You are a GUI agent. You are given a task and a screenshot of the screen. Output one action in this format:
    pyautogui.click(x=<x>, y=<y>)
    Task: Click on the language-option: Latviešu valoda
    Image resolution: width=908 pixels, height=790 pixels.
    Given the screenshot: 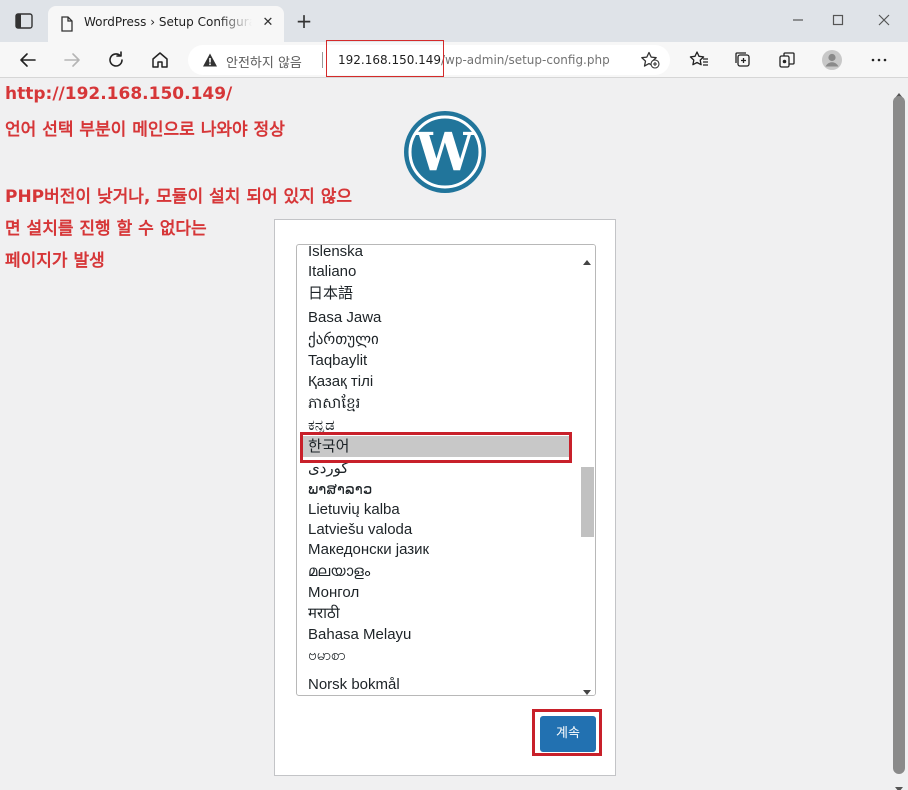 What is the action you would take?
    pyautogui.click(x=436, y=529)
    